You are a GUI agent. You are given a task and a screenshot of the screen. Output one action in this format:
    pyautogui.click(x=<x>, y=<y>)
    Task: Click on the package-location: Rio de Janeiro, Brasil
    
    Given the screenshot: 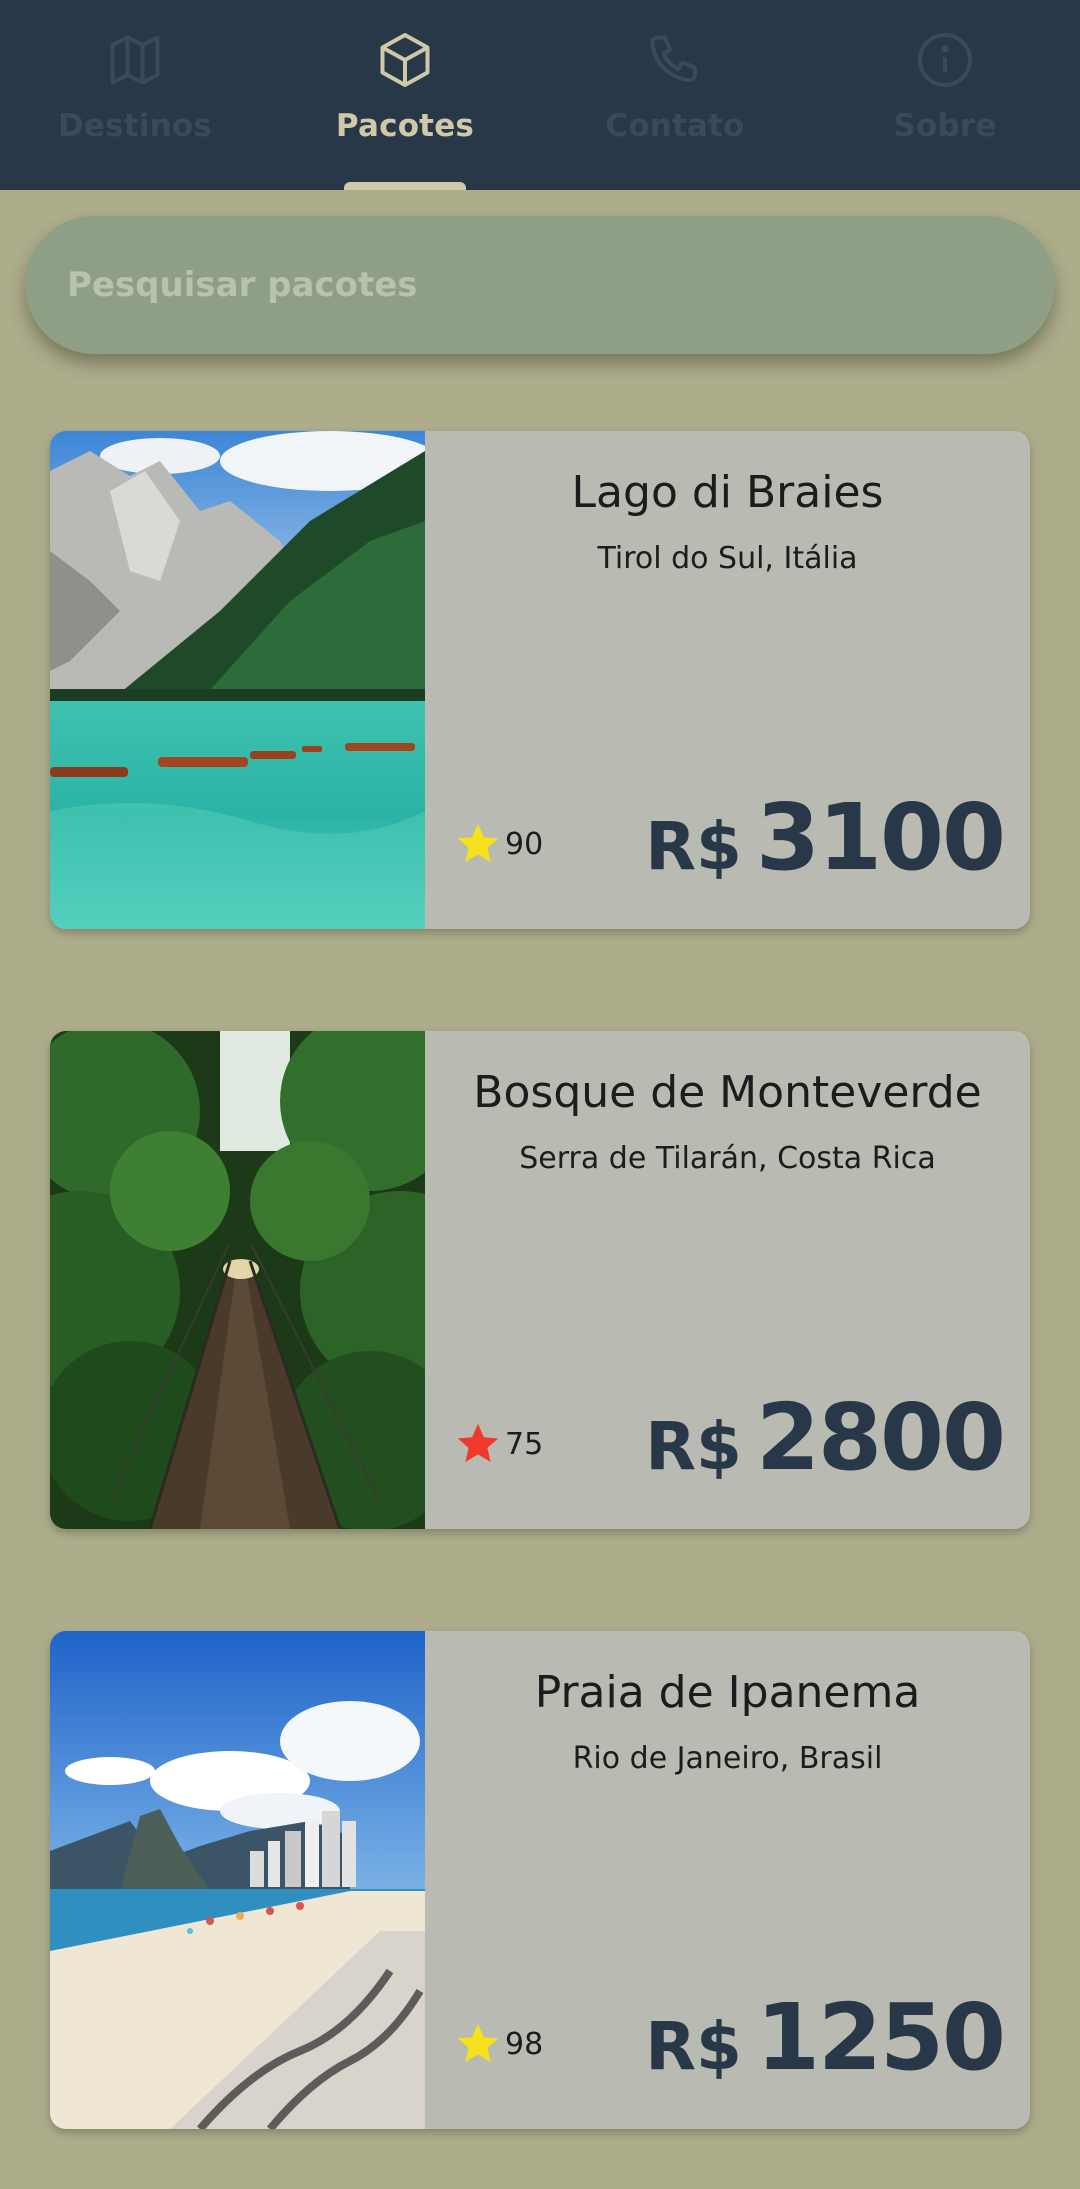 What is the action you would take?
    pyautogui.click(x=727, y=1758)
    